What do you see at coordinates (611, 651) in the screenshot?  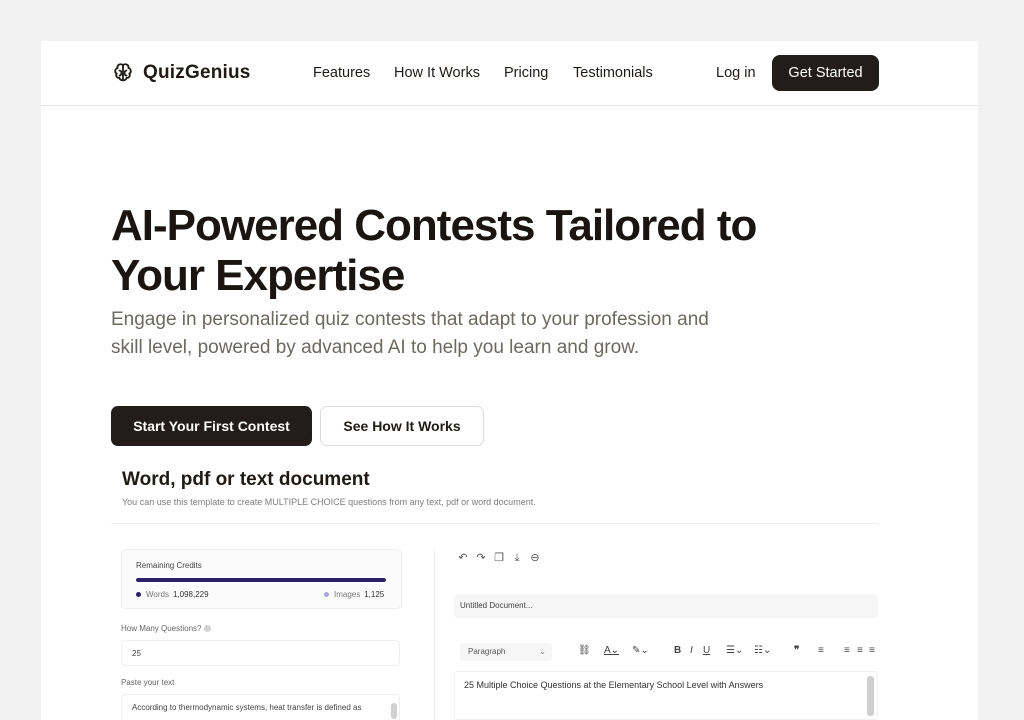 I see `font-color-icon: A⌄` at bounding box center [611, 651].